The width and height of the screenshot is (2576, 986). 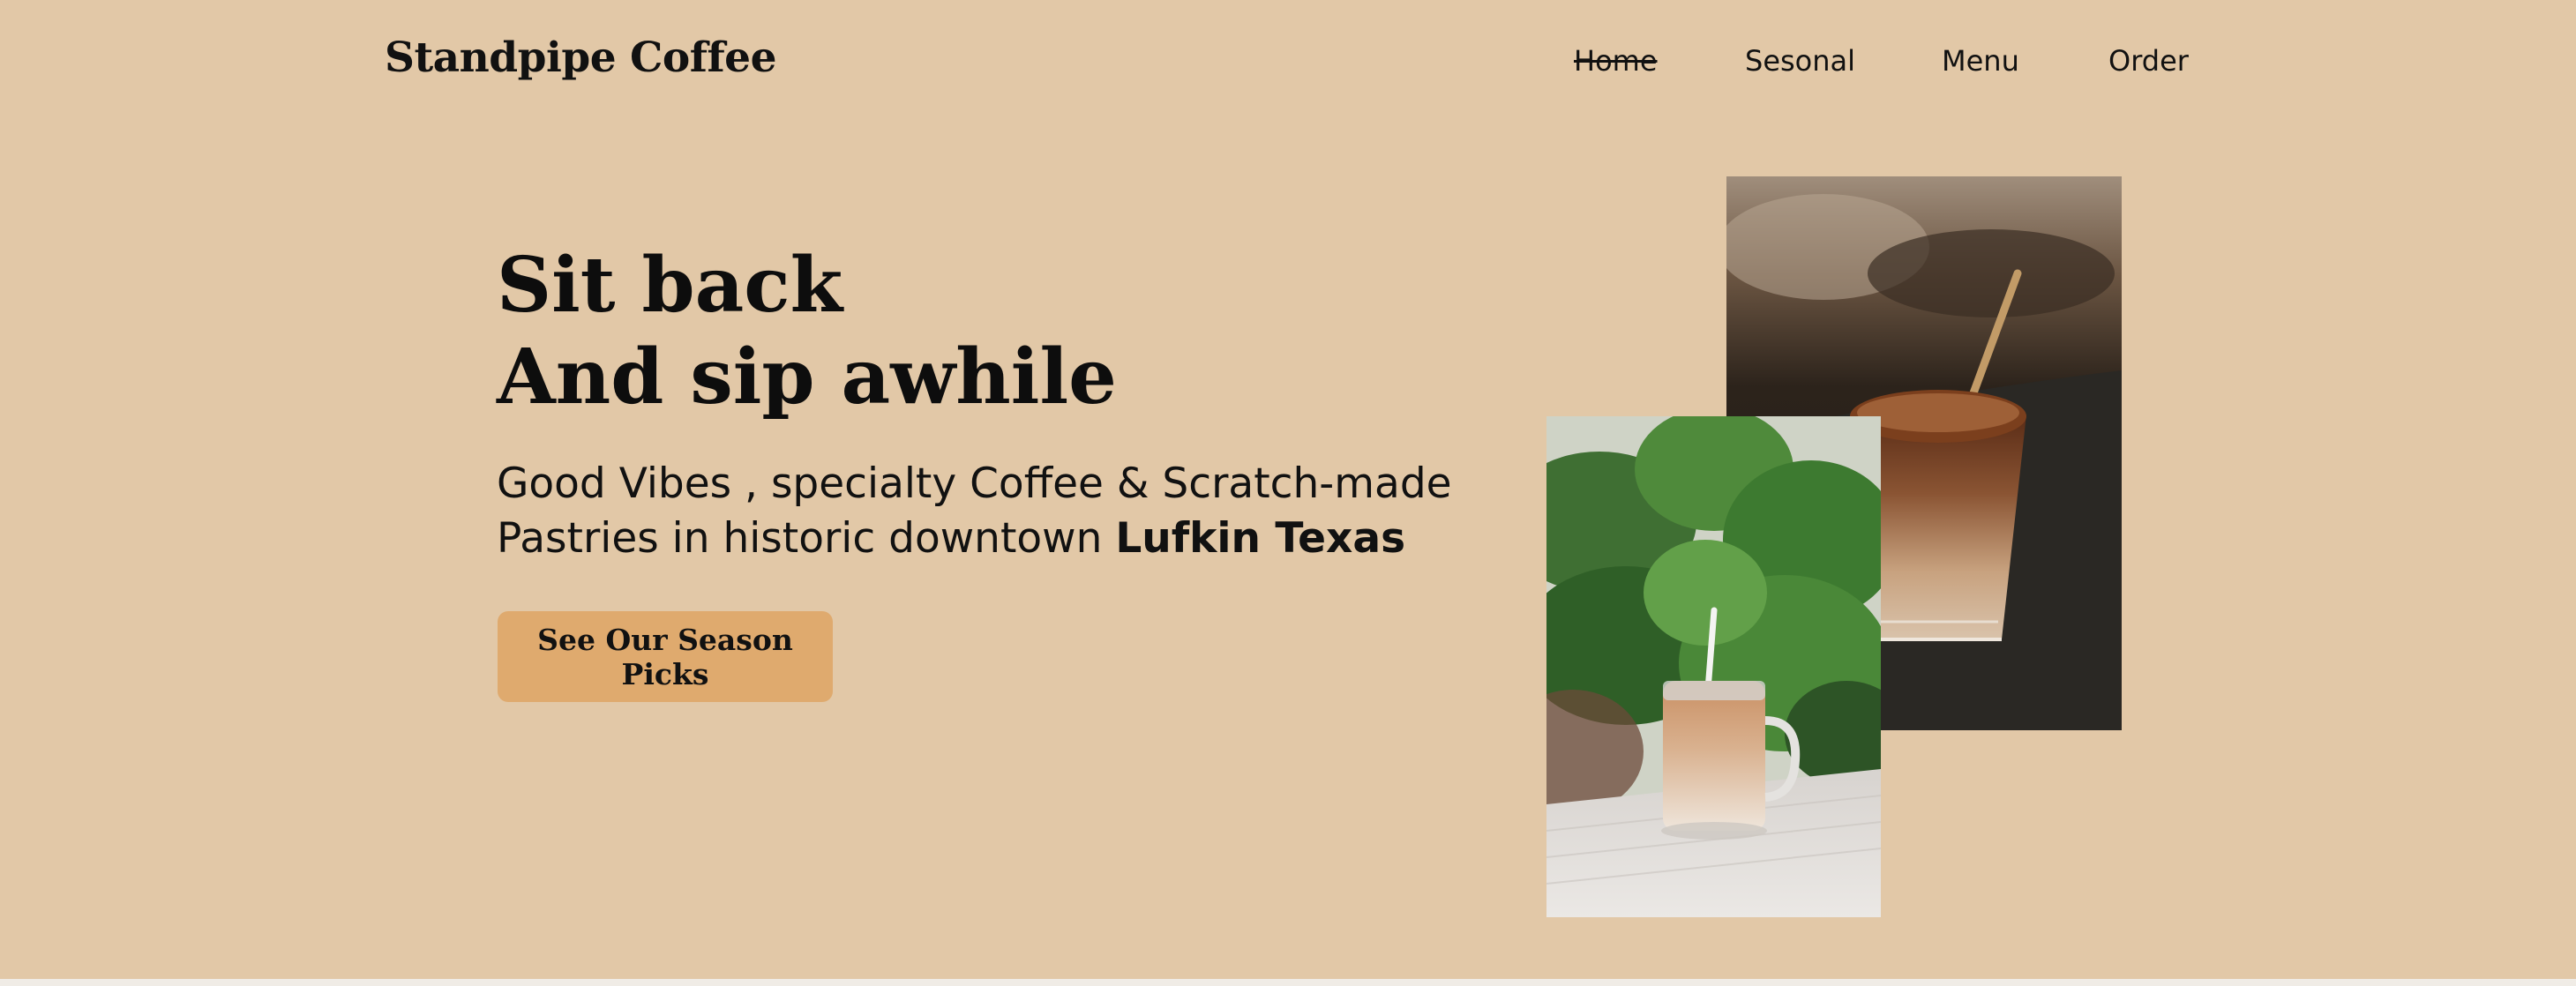 I want to click on nav-seasonal: Sesonal, so click(x=1800, y=61).